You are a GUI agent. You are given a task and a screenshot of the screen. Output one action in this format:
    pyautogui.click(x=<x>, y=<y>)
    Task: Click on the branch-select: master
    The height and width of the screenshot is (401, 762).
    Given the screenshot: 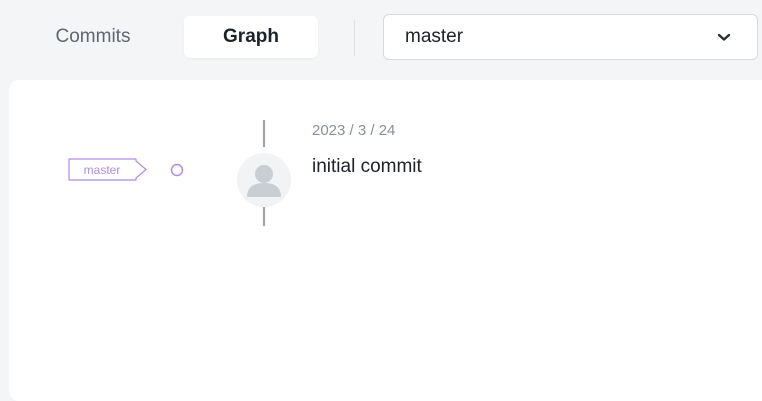 What is the action you would take?
    pyautogui.click(x=570, y=37)
    